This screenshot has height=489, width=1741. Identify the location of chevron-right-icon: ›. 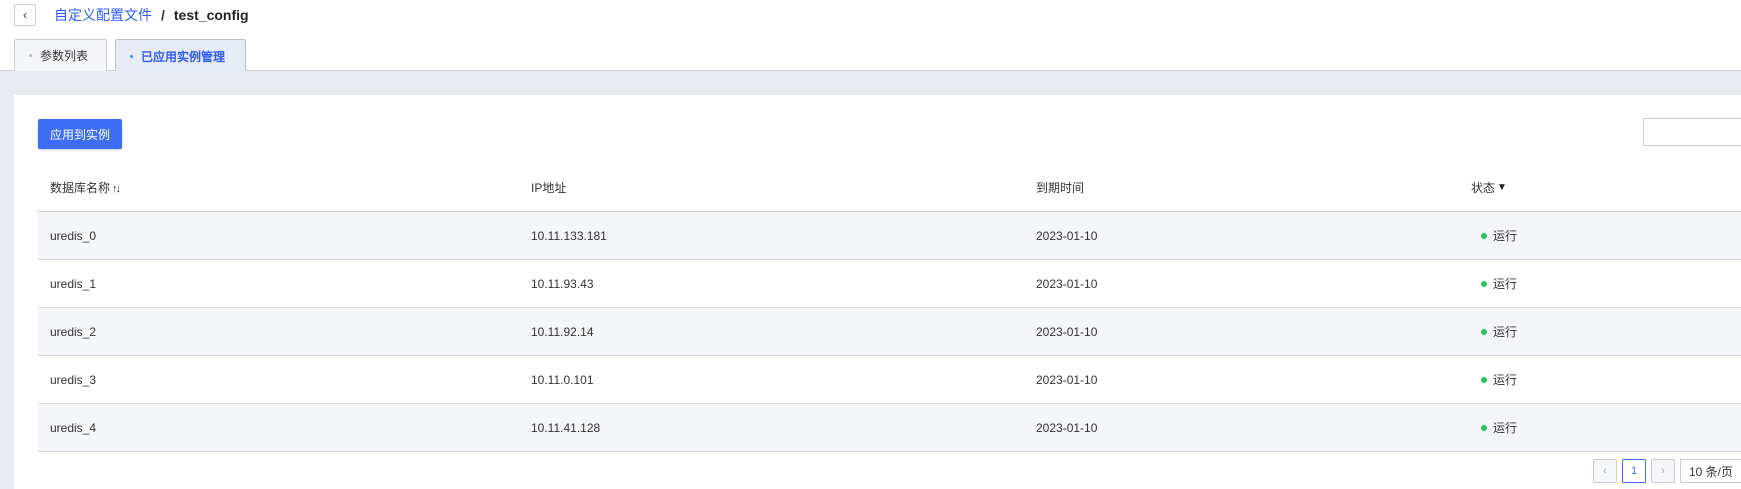
(1663, 471).